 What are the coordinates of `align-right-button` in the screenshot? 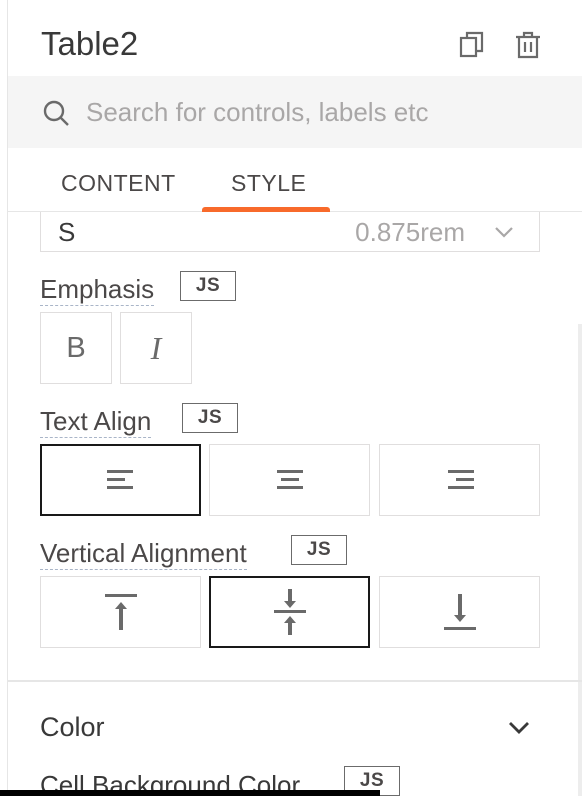 It's located at (459, 480).